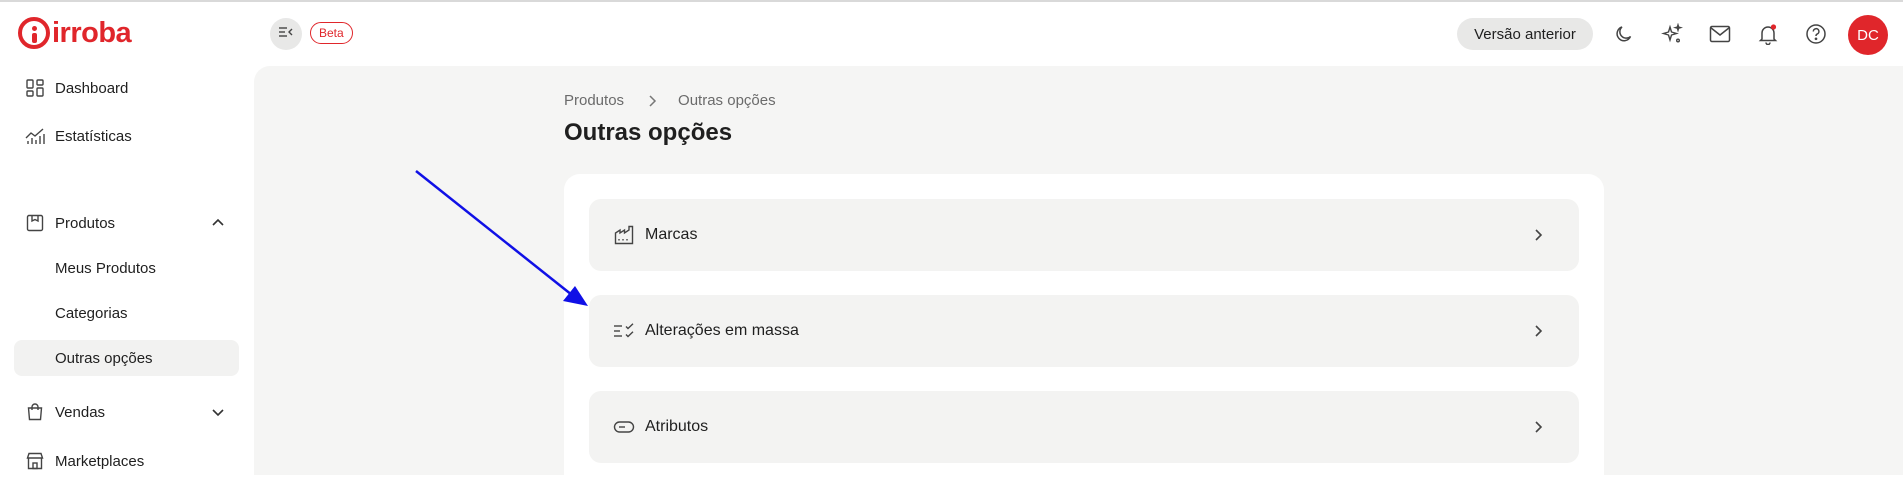  What do you see at coordinates (670, 100) in the screenshot?
I see `breadcrumb: Produtos Outras opções` at bounding box center [670, 100].